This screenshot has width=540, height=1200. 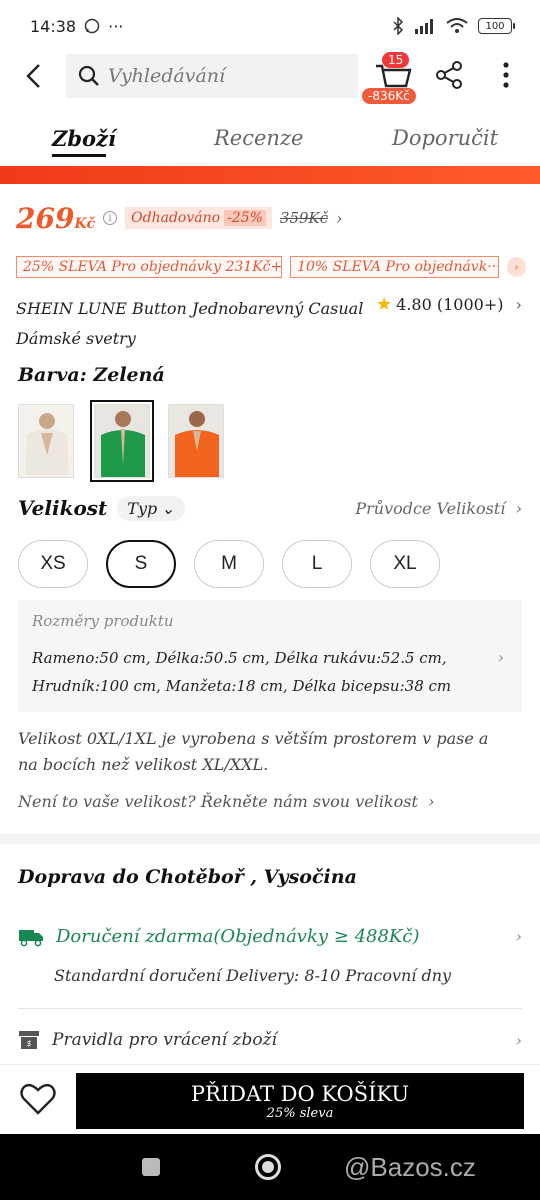 What do you see at coordinates (396, 60) in the screenshot?
I see `cart-count-badge: 15` at bounding box center [396, 60].